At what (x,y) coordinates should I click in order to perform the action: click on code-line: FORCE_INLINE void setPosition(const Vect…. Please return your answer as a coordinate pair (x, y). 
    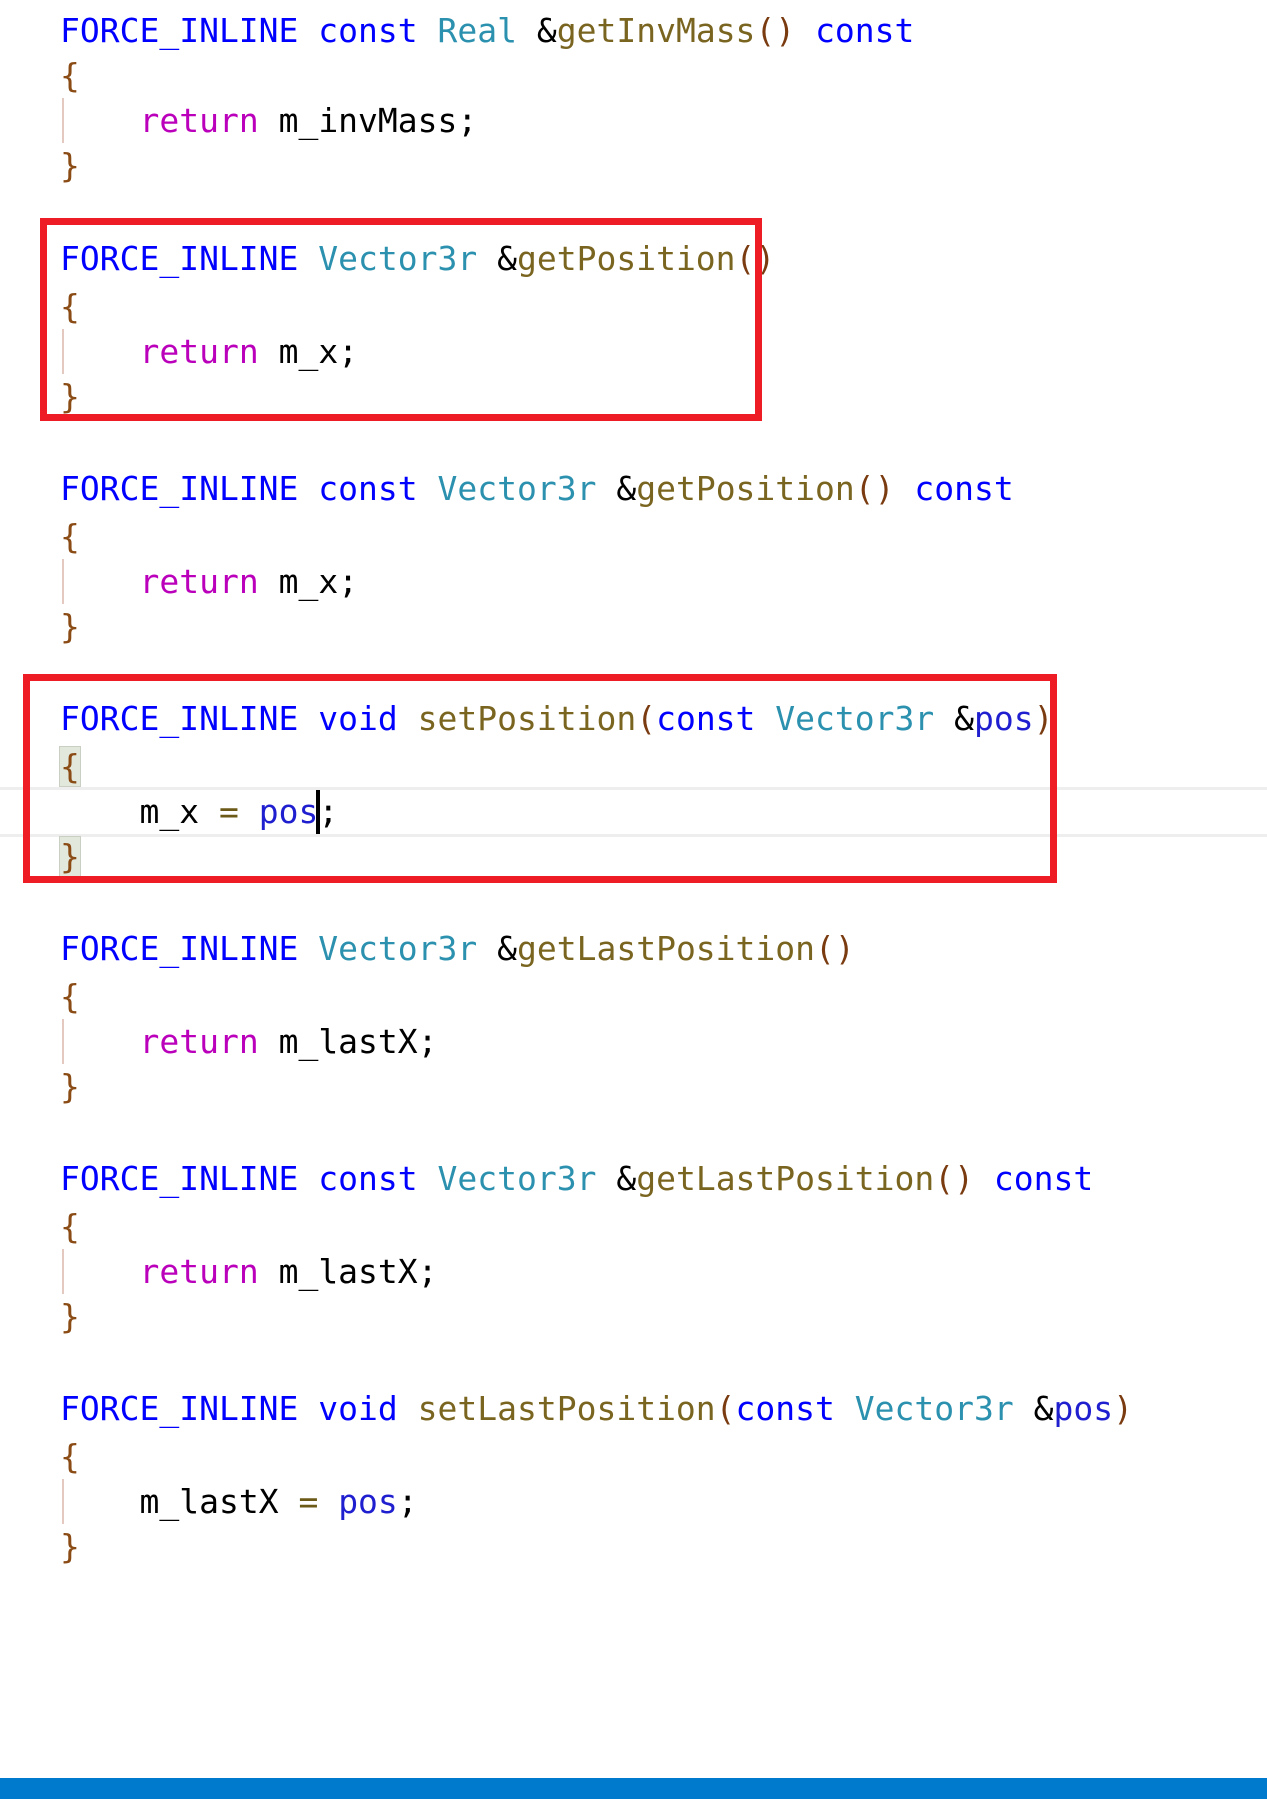
    Looking at the image, I should click on (633, 718).